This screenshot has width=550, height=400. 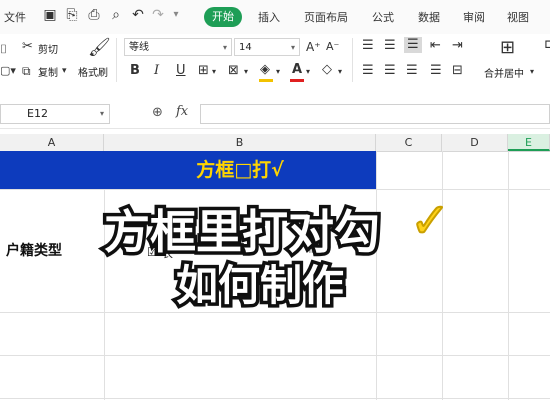 I want to click on redo-icon: ↷, so click(x=158, y=15).